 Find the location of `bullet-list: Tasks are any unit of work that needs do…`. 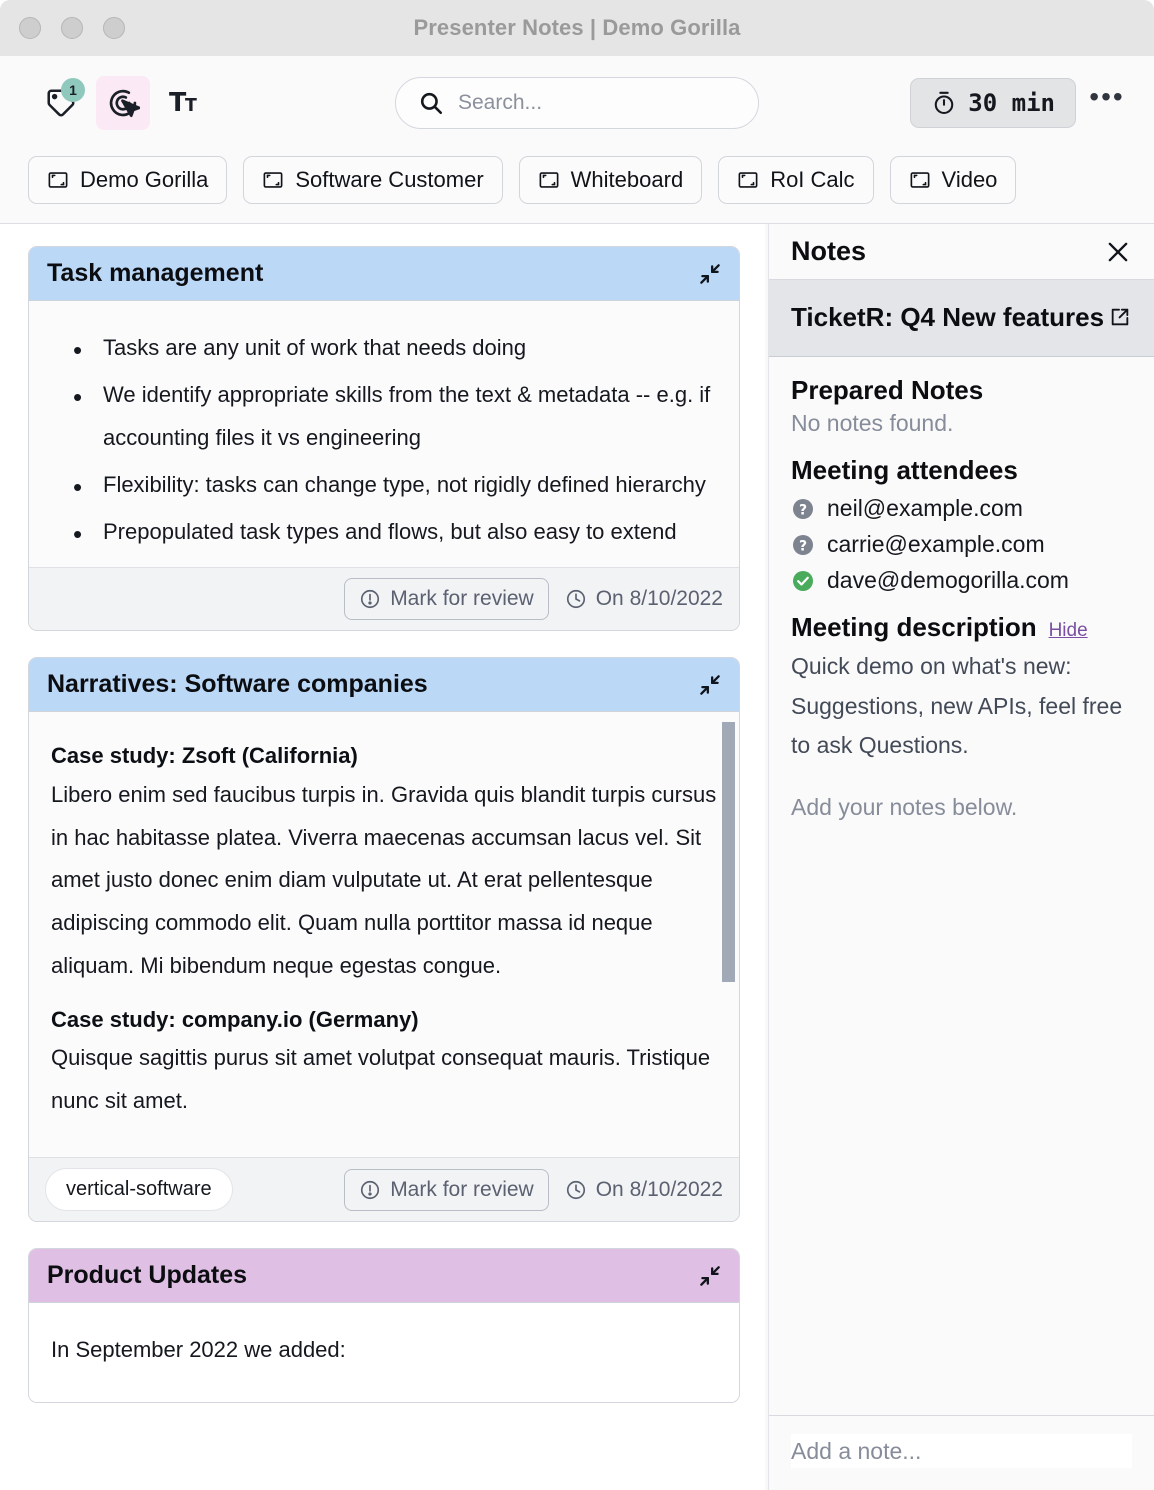

bullet-list: Tasks are any unit of work that needs do… is located at coordinates (384, 442).